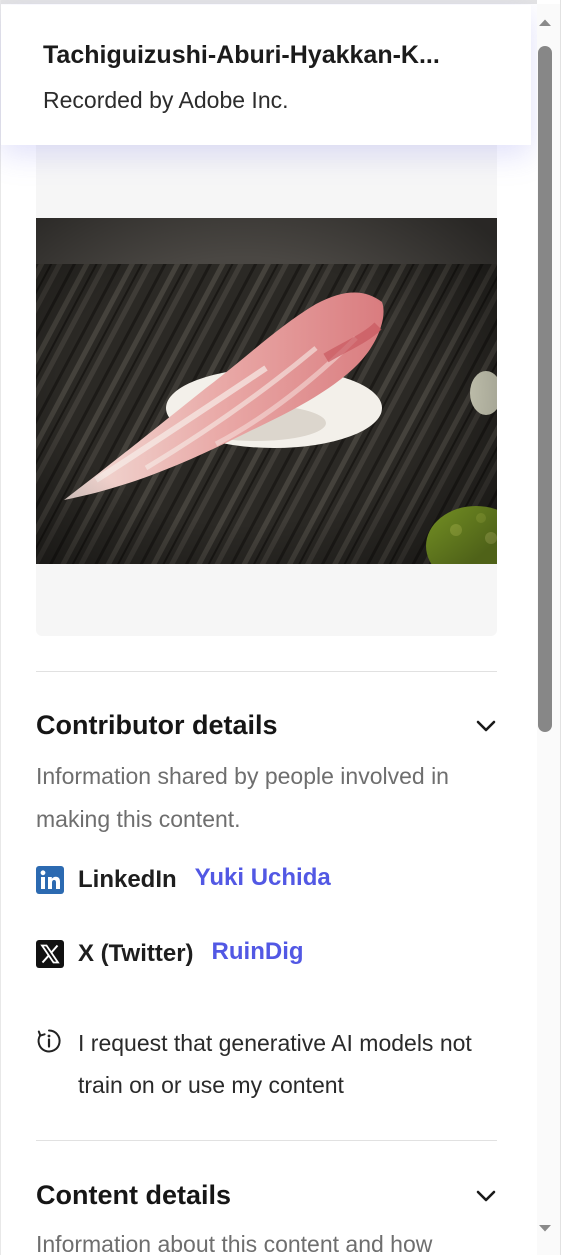 This screenshot has height=1255, width=565. Describe the element at coordinates (127, 879) in the screenshot. I see `linkedin-platform-label: LinkedIn` at that location.